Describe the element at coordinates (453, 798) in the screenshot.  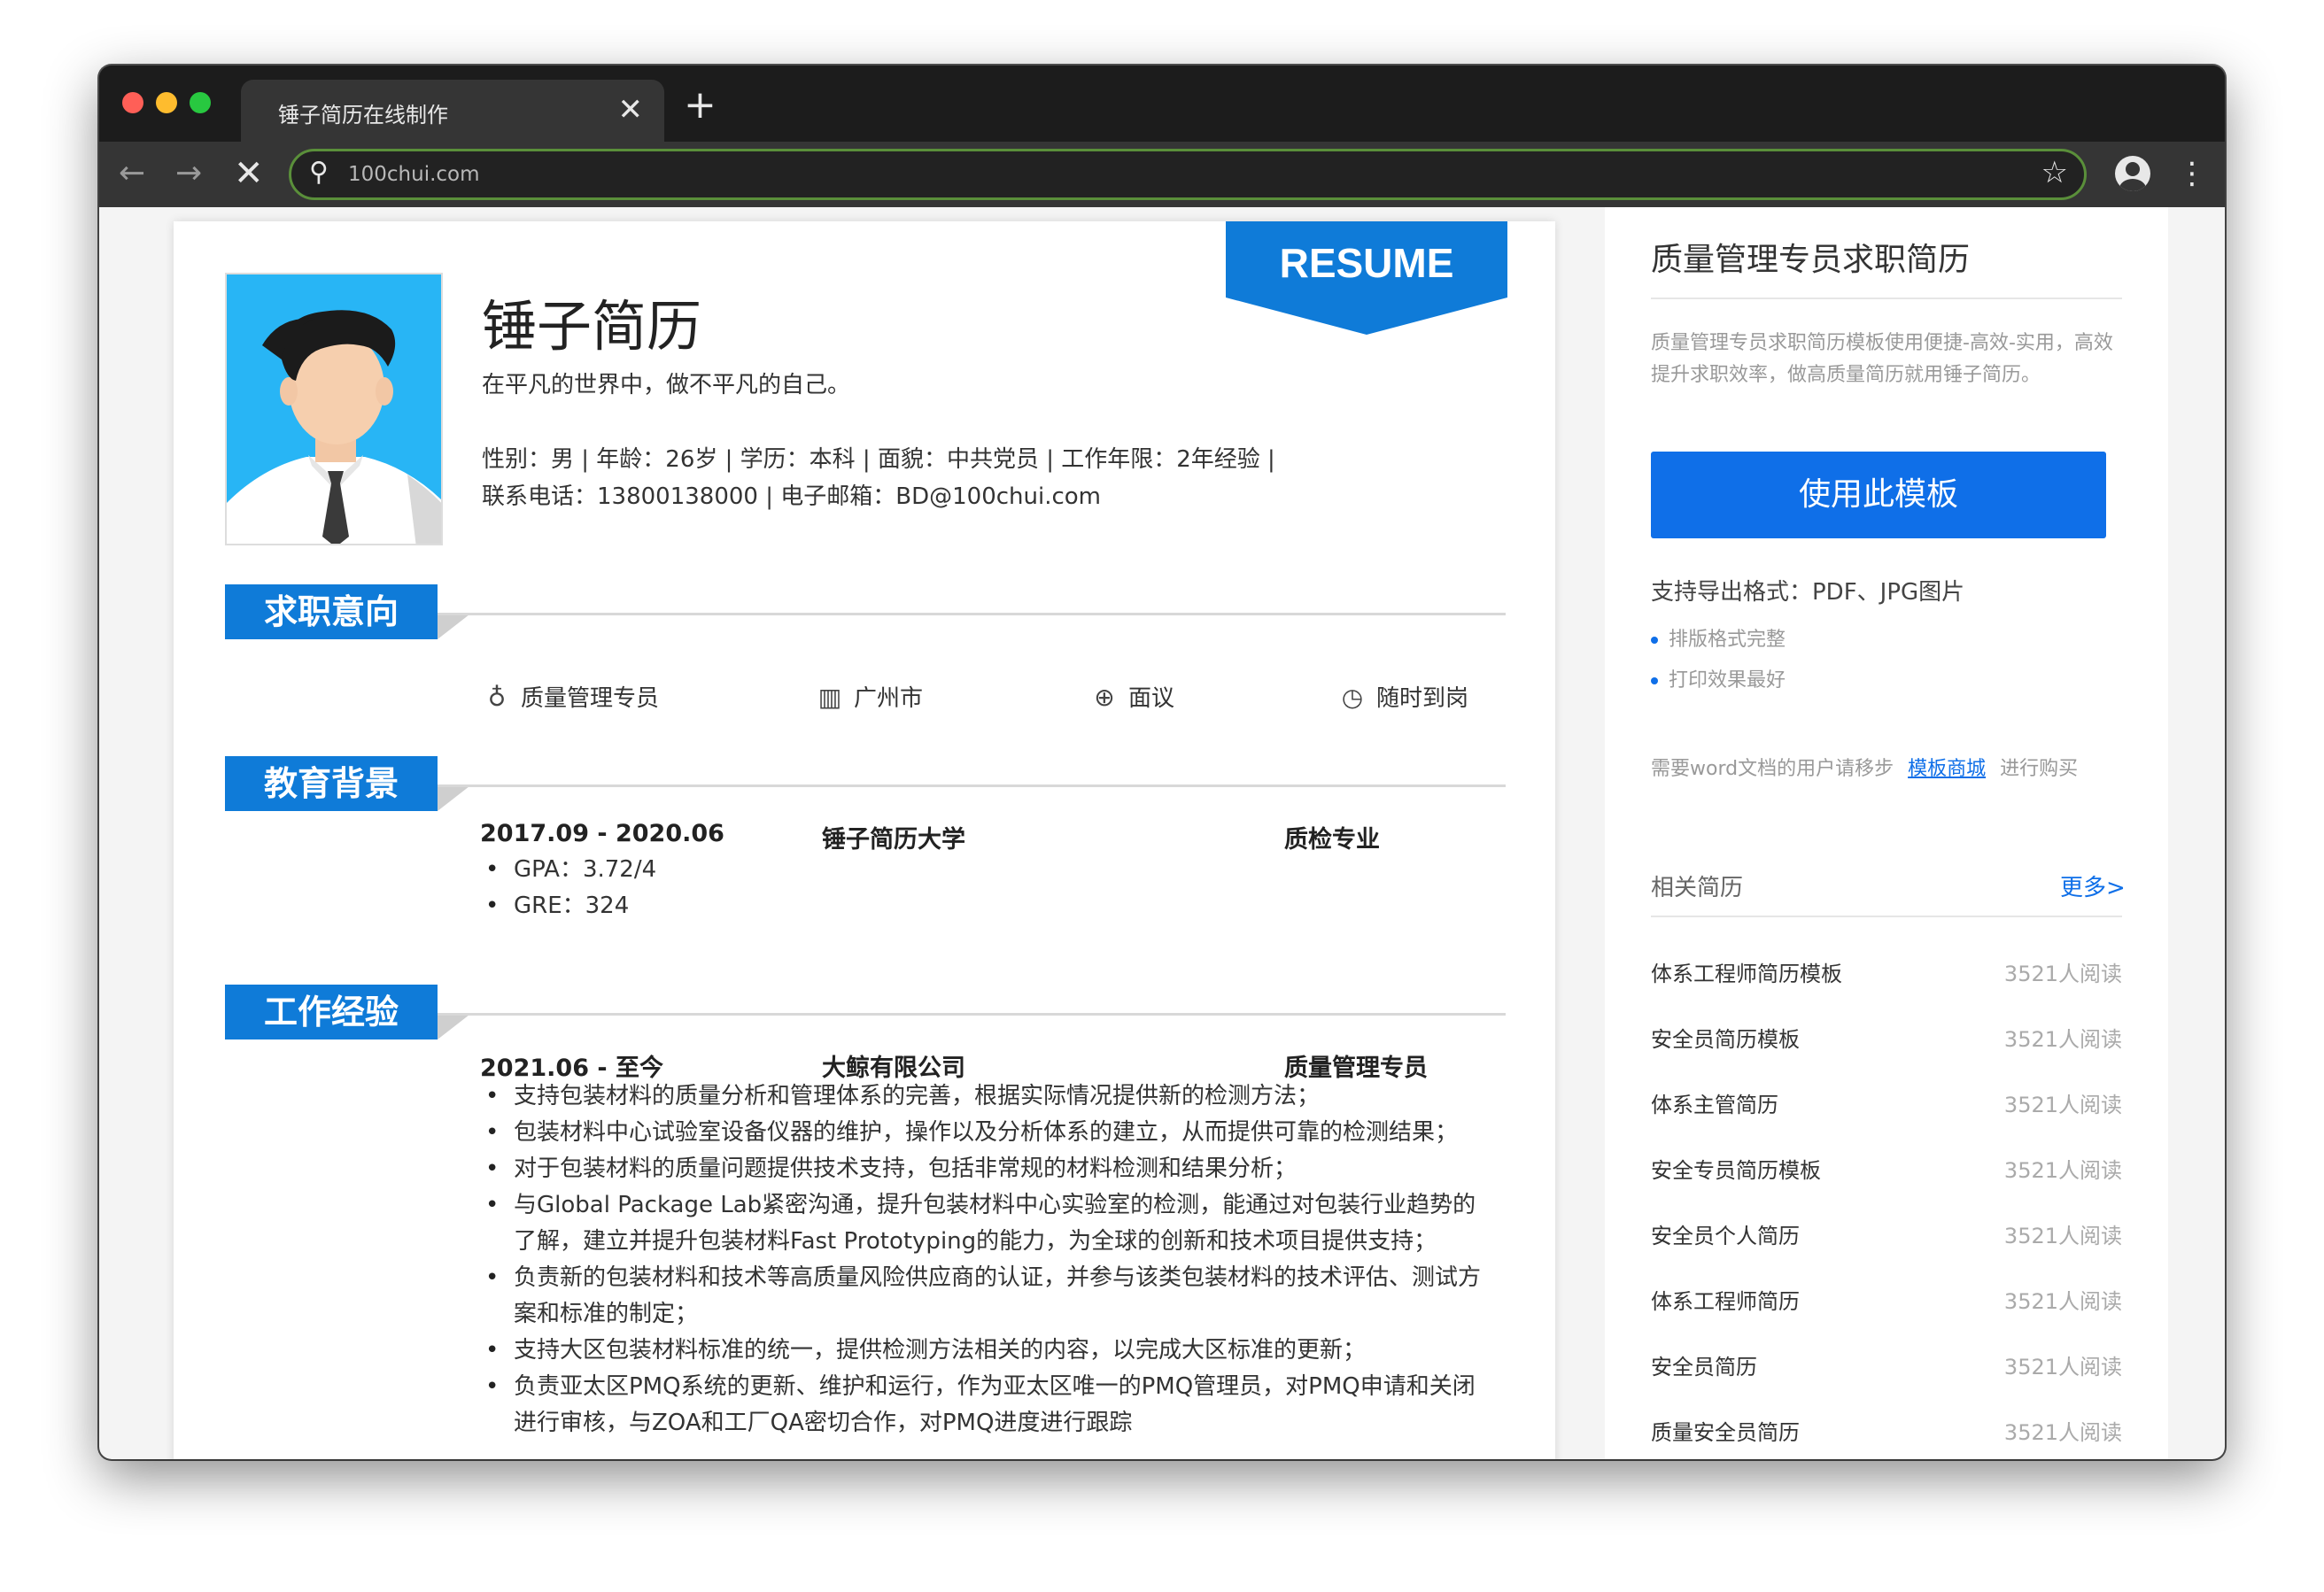
I see `section-education-tail` at that location.